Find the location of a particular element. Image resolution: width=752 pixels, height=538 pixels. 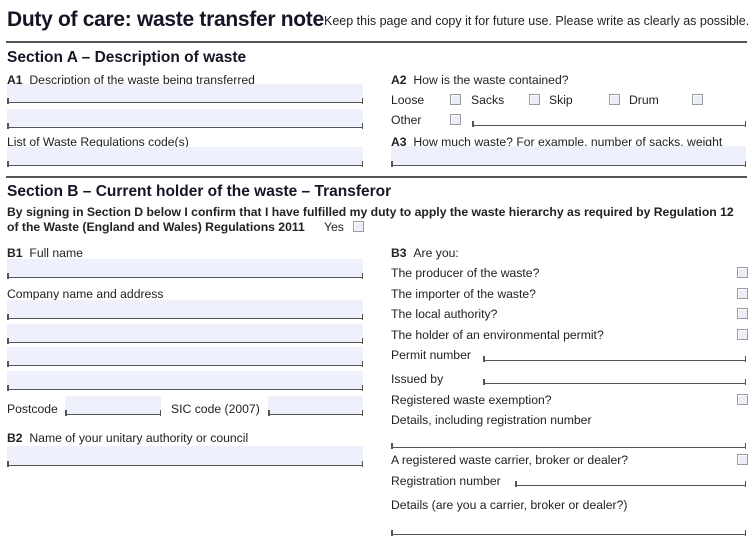

registration-number-field is located at coordinates (630, 481).